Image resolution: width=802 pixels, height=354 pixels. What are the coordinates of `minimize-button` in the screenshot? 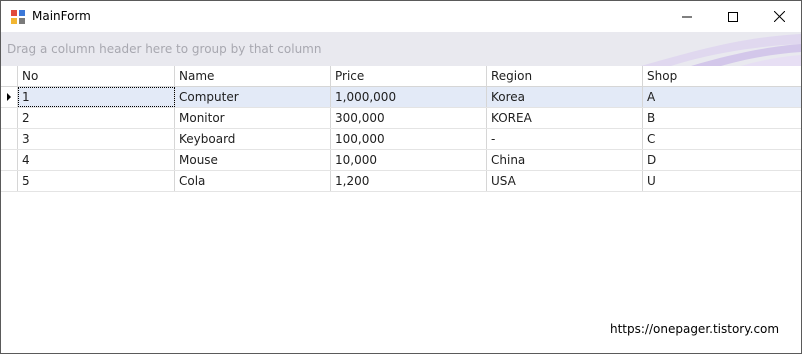 It's located at (687, 16).